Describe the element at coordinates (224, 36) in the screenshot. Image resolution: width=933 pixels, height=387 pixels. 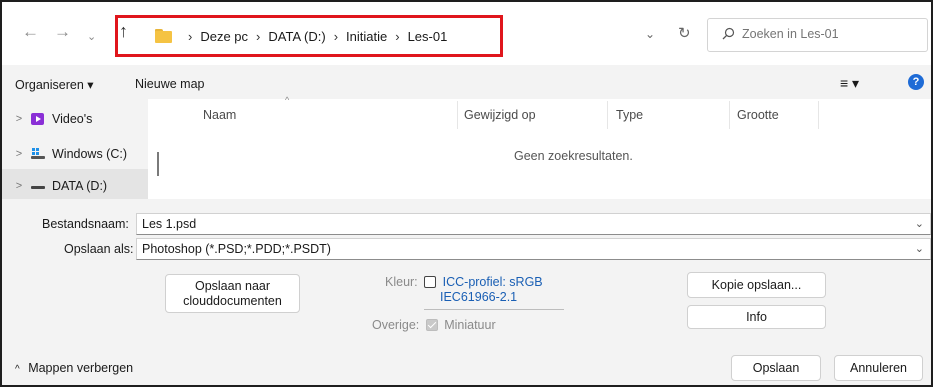
I see `breadcrumb-item-this-pc: Deze pc` at that location.